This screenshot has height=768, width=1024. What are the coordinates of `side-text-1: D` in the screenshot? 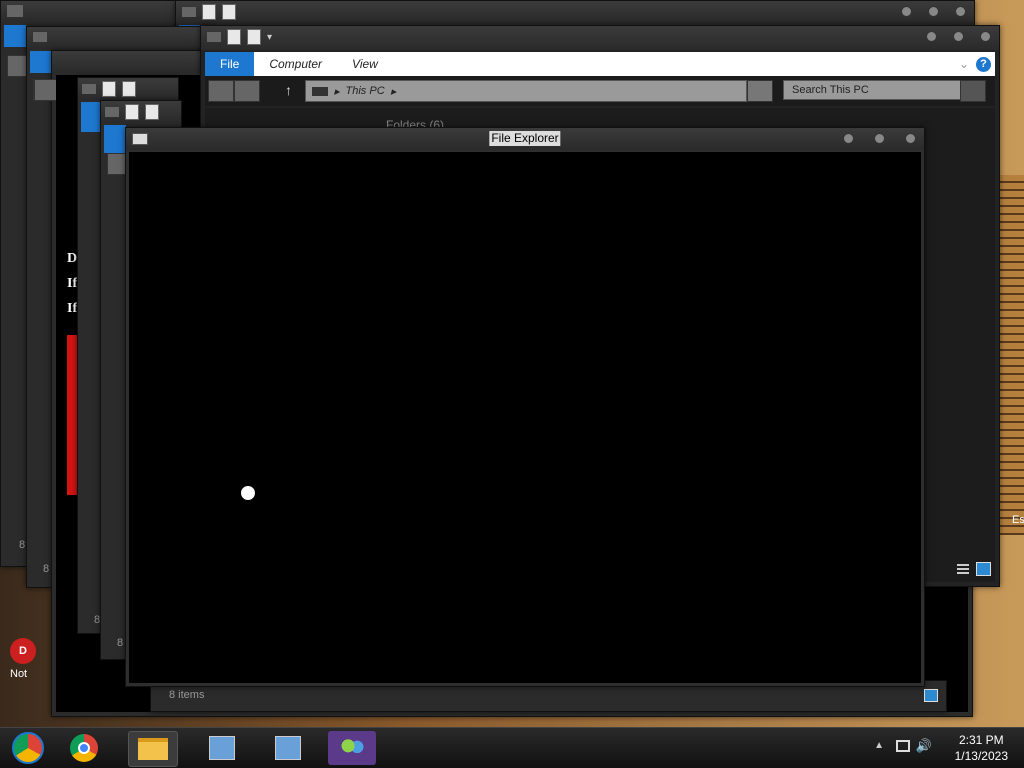 It's located at (72, 258).